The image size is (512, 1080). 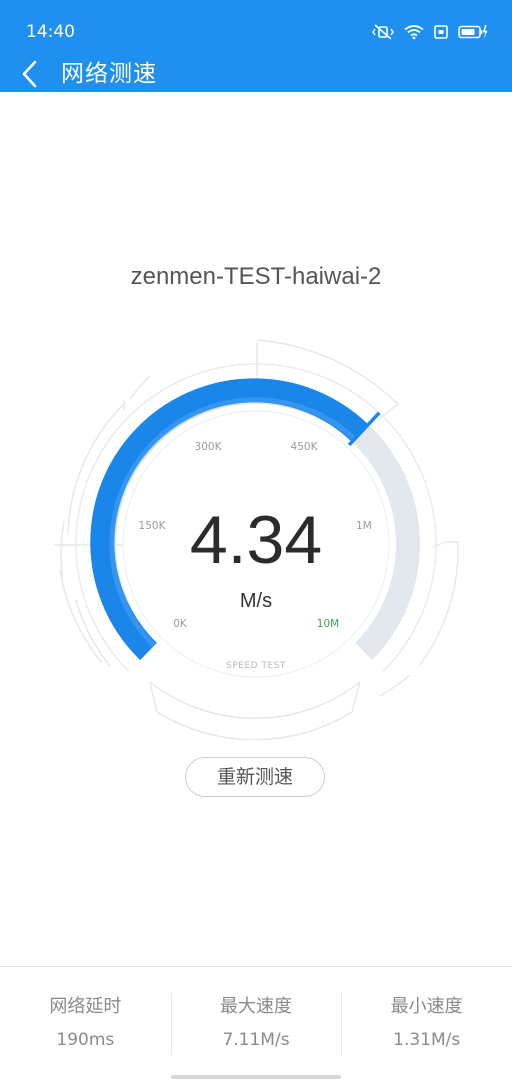 What do you see at coordinates (426, 1006) in the screenshot?
I see `stat-label: 最小速度` at bounding box center [426, 1006].